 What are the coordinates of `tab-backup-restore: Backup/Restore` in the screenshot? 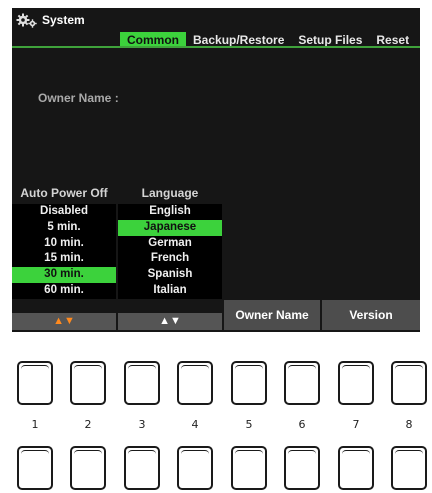 It's located at (238, 39).